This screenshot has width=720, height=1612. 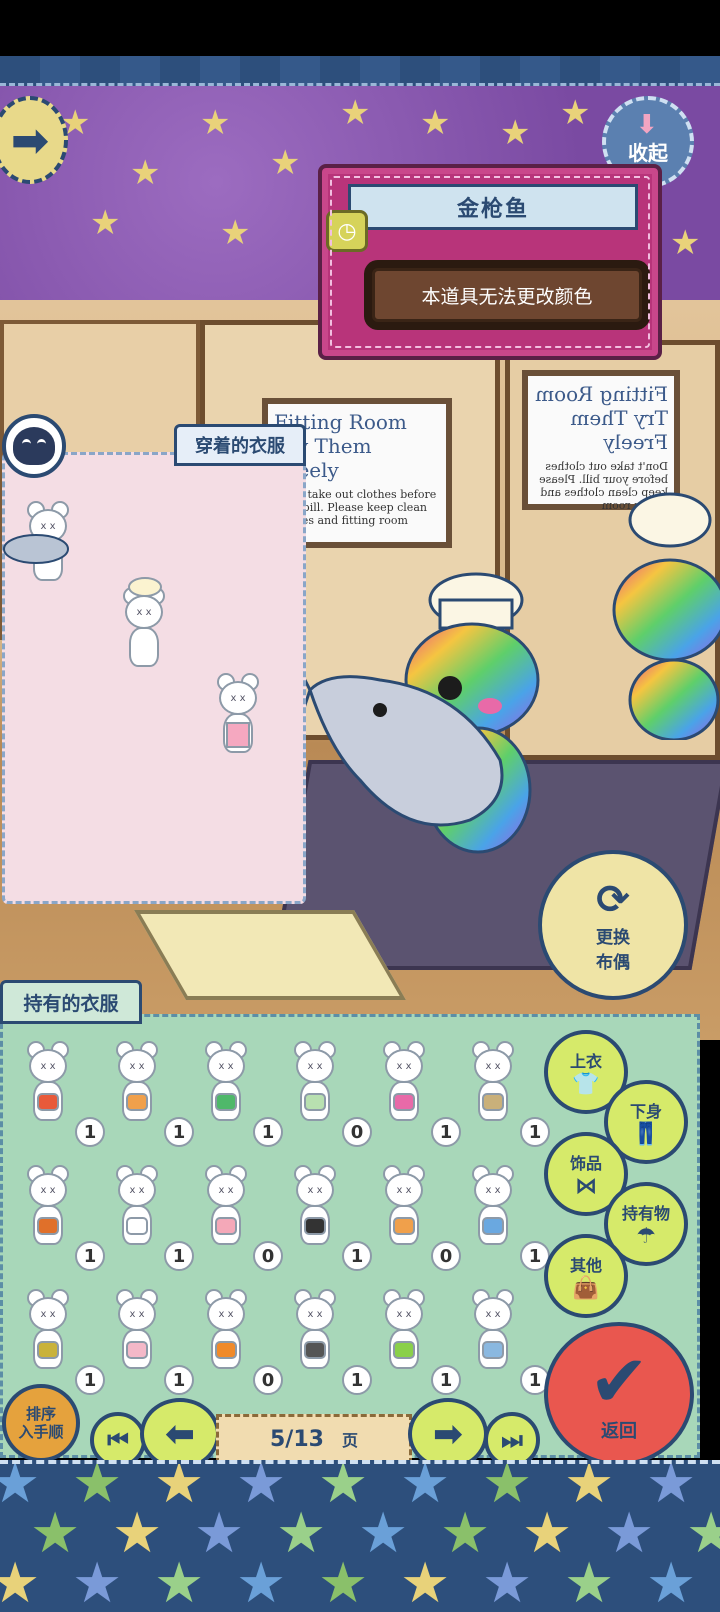 I want to click on owned-item-leaf: x x1, so click(x=239, y=1092).